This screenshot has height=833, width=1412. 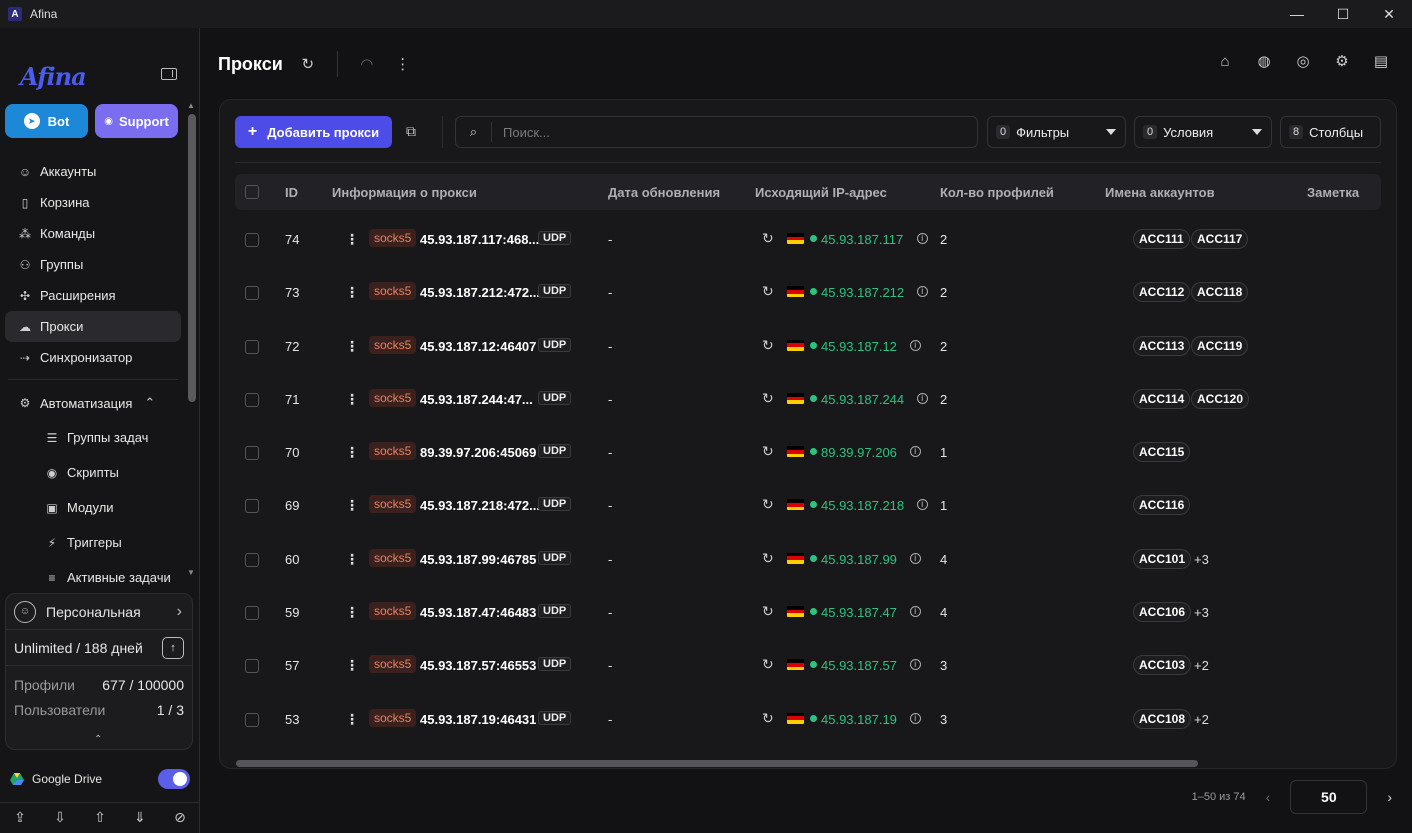 What do you see at coordinates (93, 357) in the screenshot?
I see `sidebar-item: ⇢ Синхронизатор` at bounding box center [93, 357].